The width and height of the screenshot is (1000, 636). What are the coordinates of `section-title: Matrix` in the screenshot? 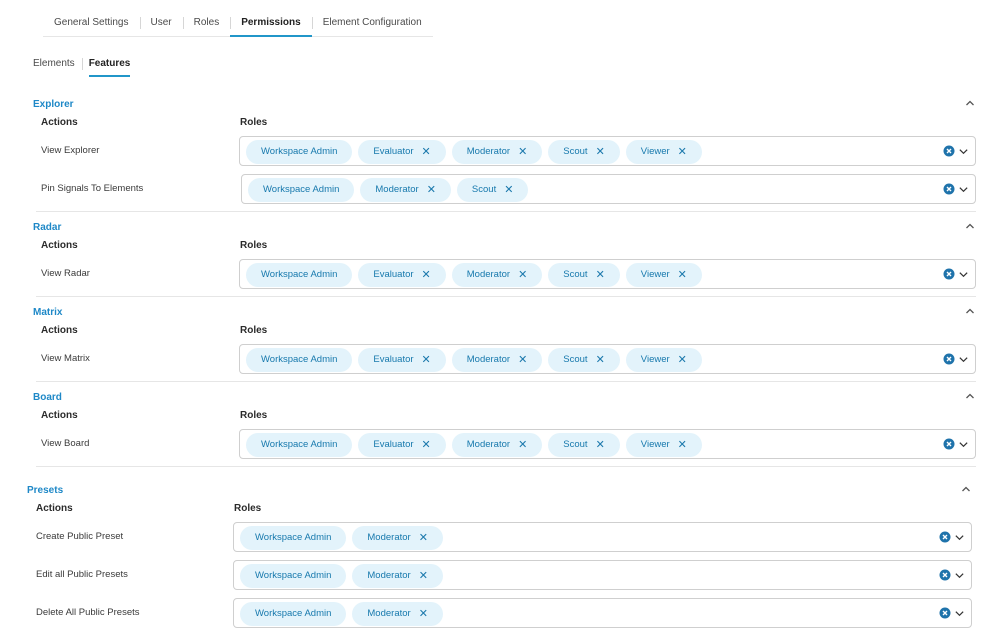 It's located at (48, 312).